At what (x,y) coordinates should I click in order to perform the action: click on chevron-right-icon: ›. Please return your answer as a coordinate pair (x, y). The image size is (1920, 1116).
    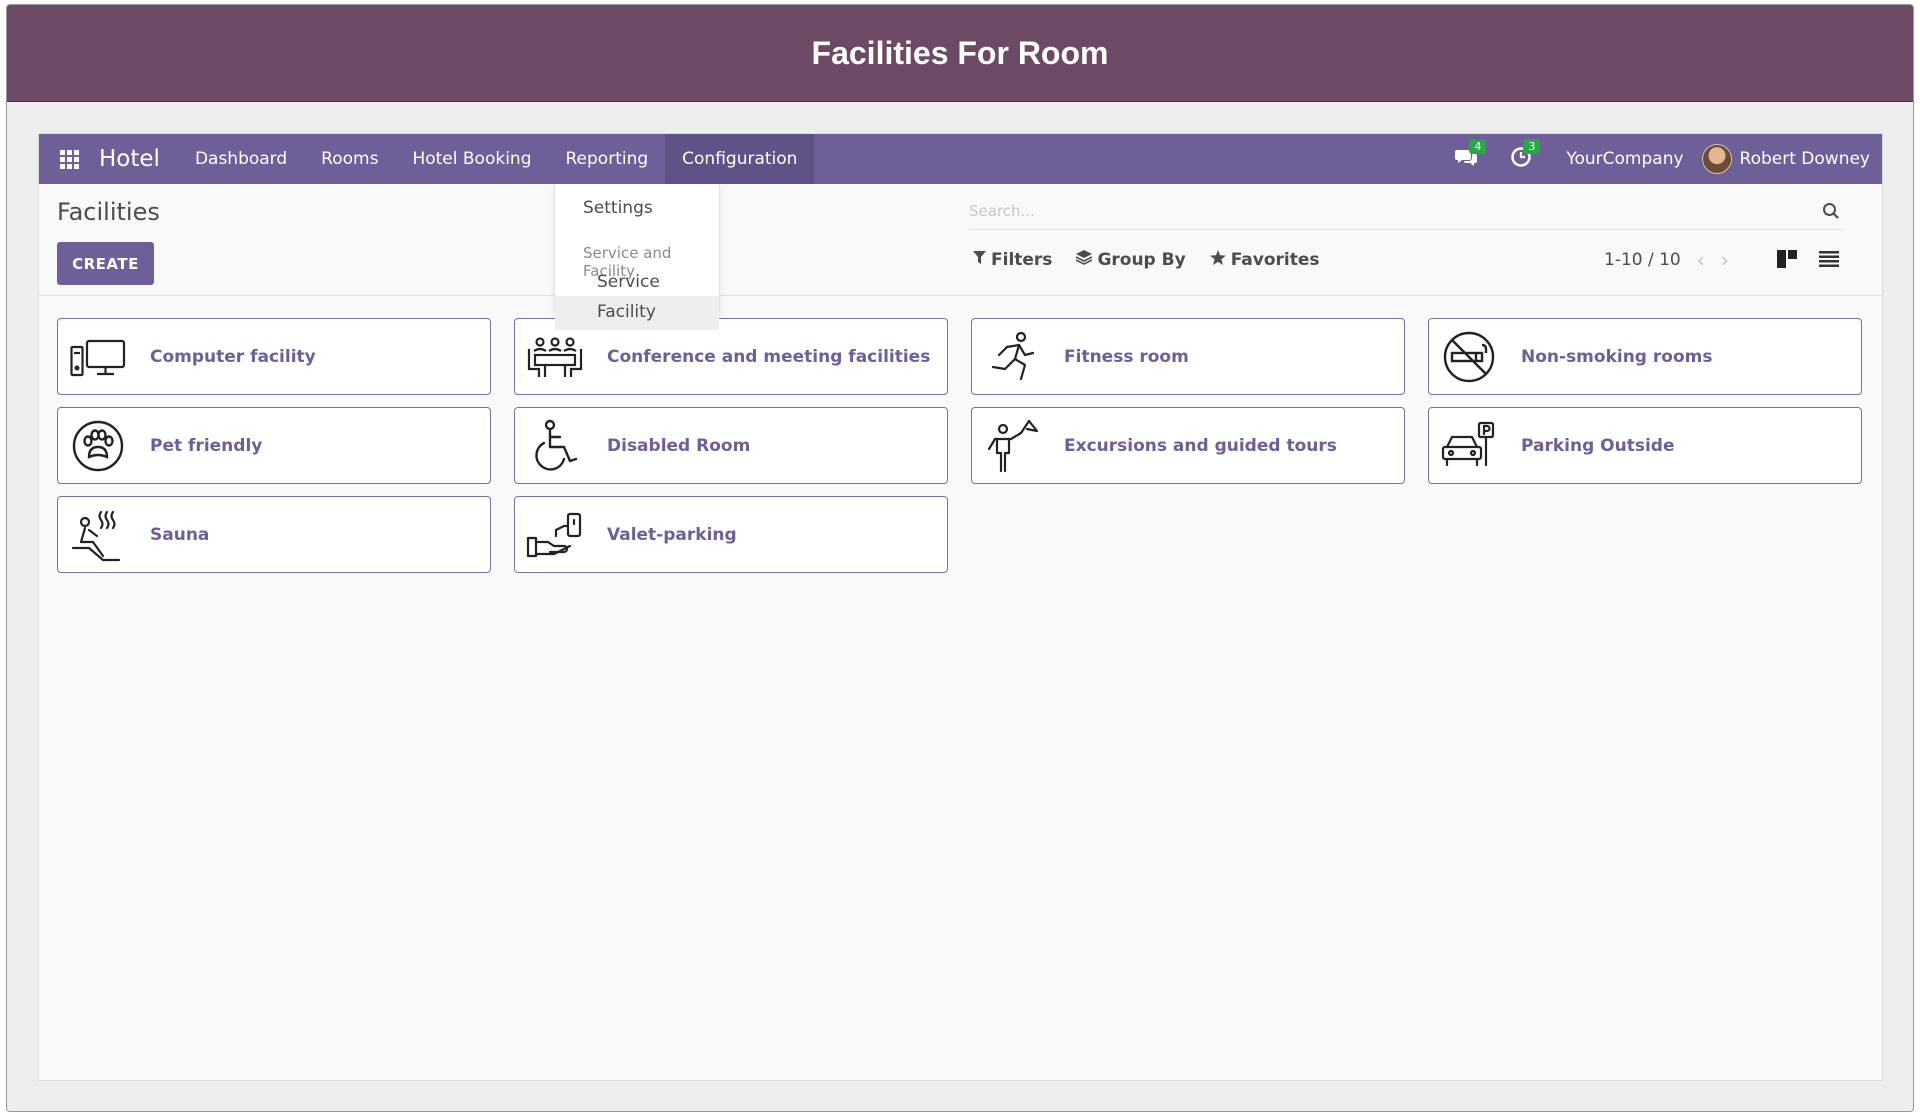
    Looking at the image, I should click on (1725, 260).